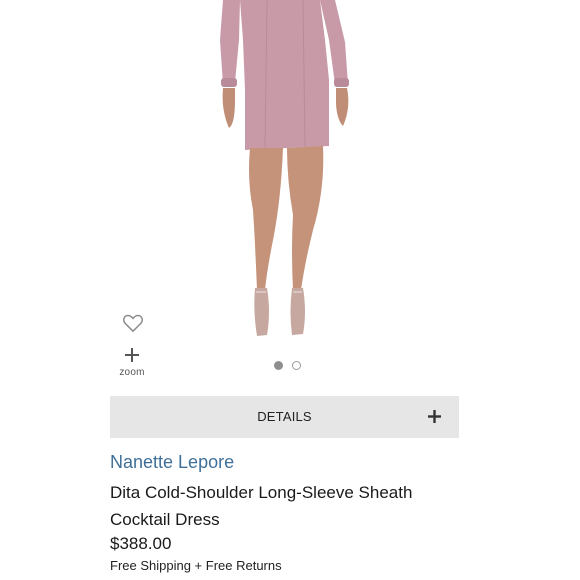 The image size is (580, 580). I want to click on zoom-label: zoom, so click(132, 372).